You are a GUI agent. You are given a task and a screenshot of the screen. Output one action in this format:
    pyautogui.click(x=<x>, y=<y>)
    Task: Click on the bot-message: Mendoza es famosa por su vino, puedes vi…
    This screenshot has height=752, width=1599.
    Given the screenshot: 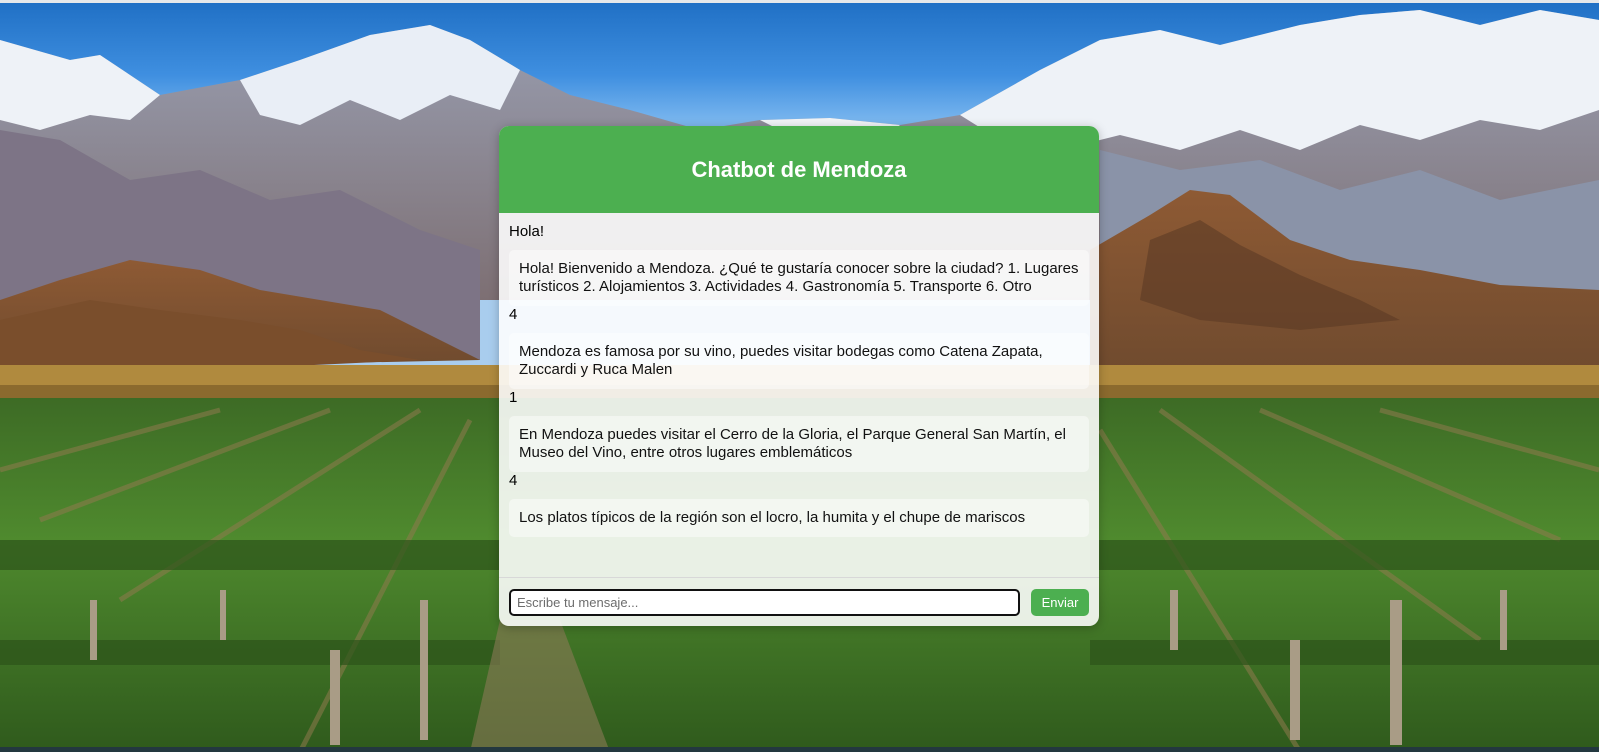 What is the action you would take?
    pyautogui.click(x=799, y=361)
    